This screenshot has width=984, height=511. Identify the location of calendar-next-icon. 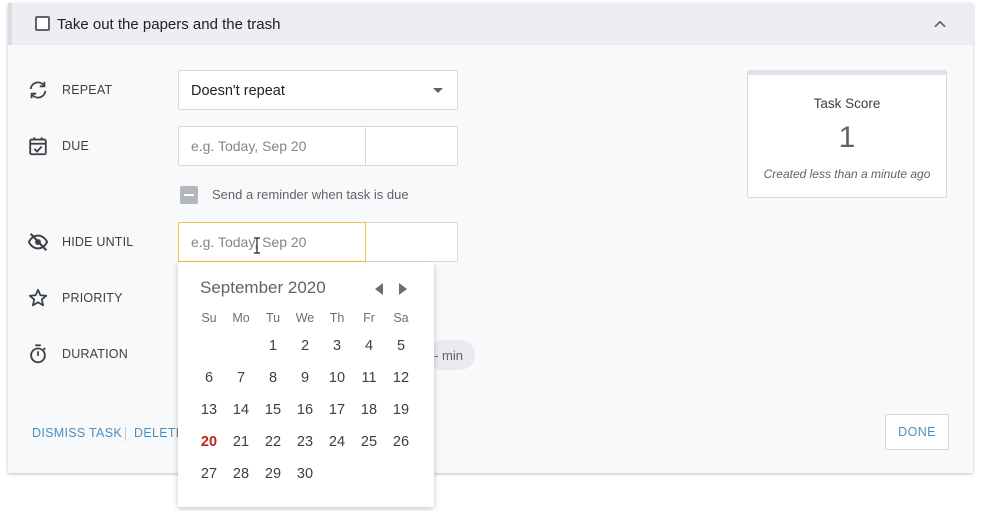
(402, 288).